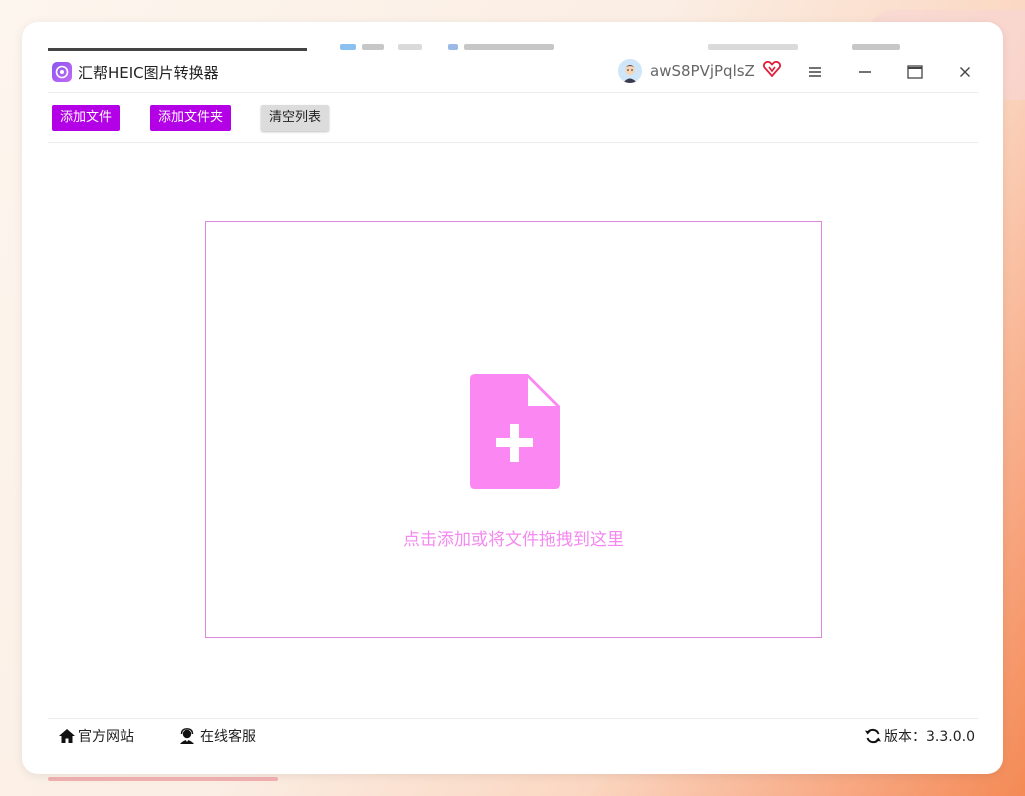 This screenshot has height=796, width=1025. Describe the element at coordinates (815, 72) in the screenshot. I see `menu-icon` at that location.